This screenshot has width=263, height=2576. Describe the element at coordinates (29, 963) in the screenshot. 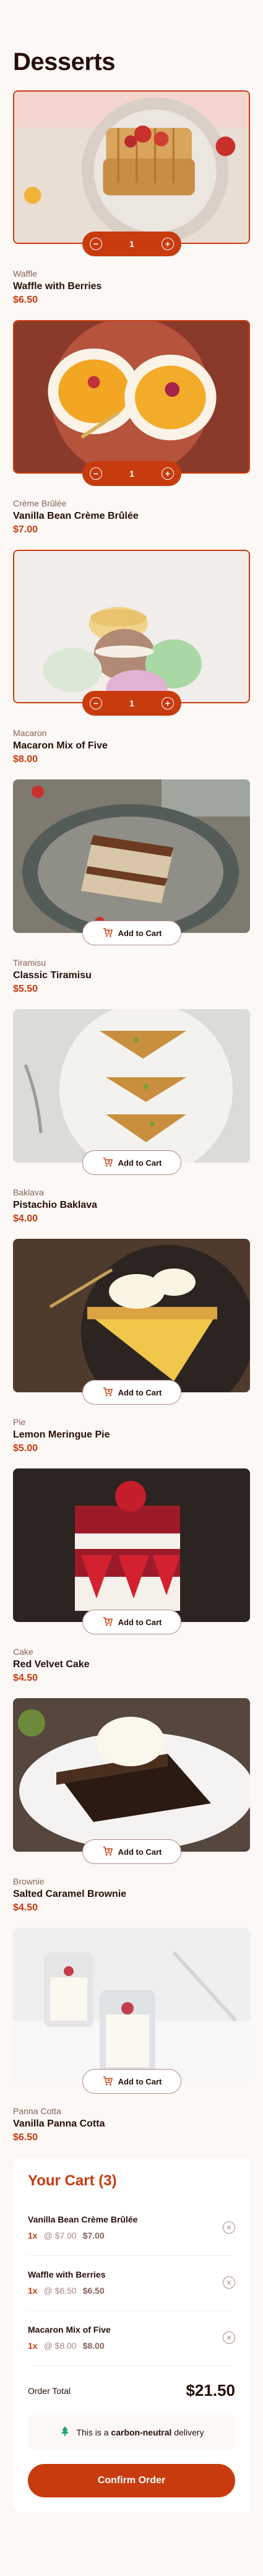

I see `product-category: Tiramisu` at that location.